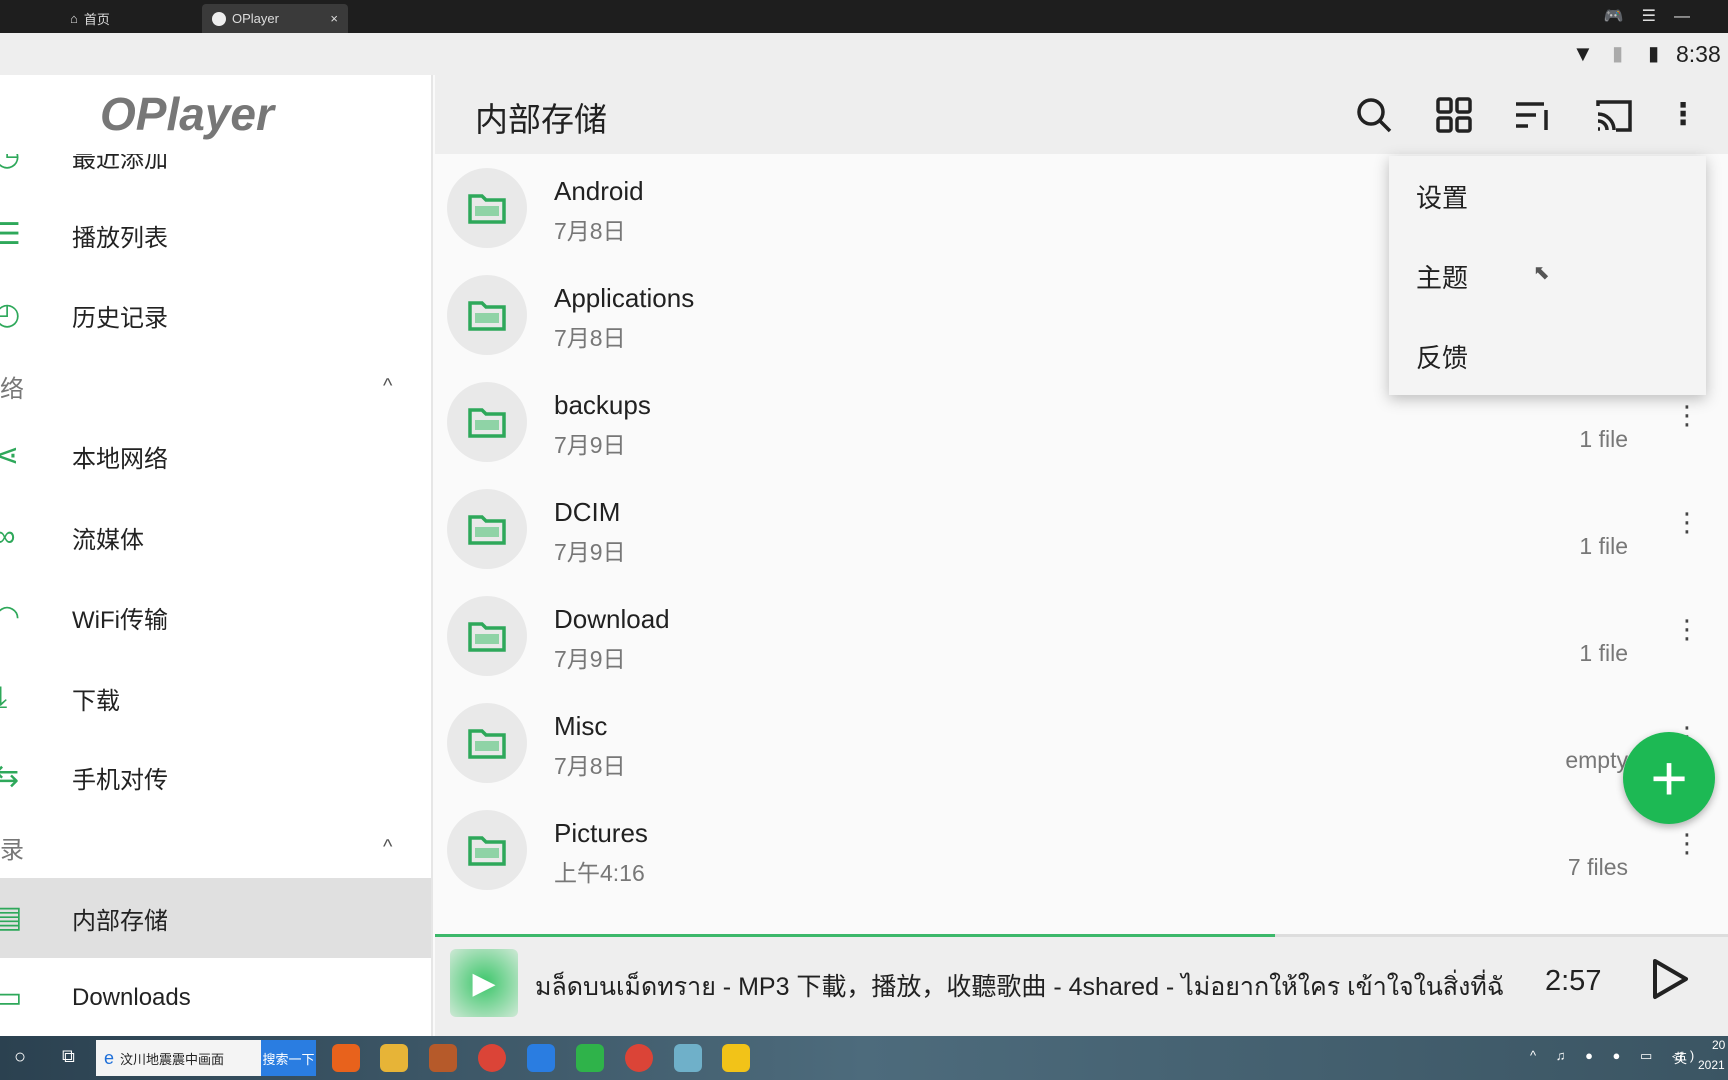 The image size is (1728, 1080). What do you see at coordinates (17, 315) in the screenshot?
I see `history-icon: ◴` at bounding box center [17, 315].